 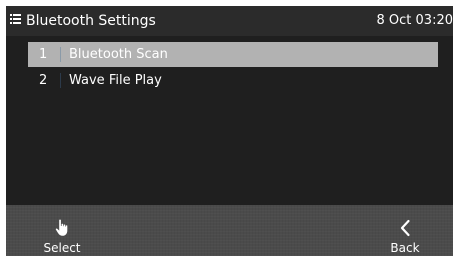 What do you see at coordinates (229, 21) in the screenshot?
I see `title-bar: Bluetooth Settings 8 Oct 03:20` at bounding box center [229, 21].